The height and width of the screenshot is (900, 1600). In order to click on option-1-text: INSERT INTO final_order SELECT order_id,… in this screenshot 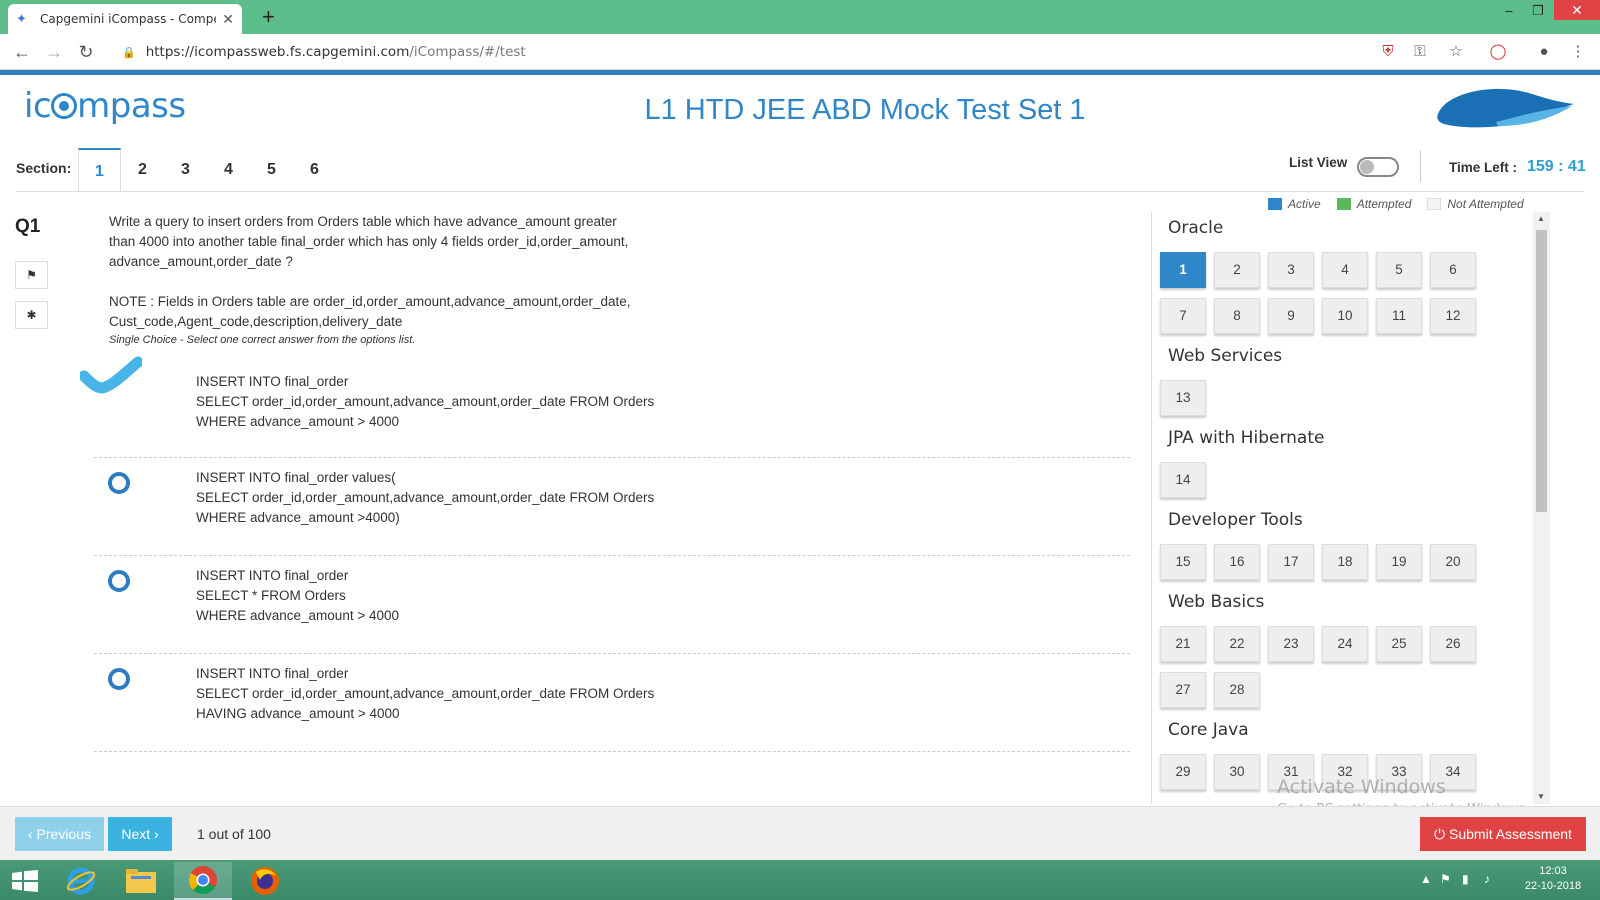, I will do `click(425, 401)`.